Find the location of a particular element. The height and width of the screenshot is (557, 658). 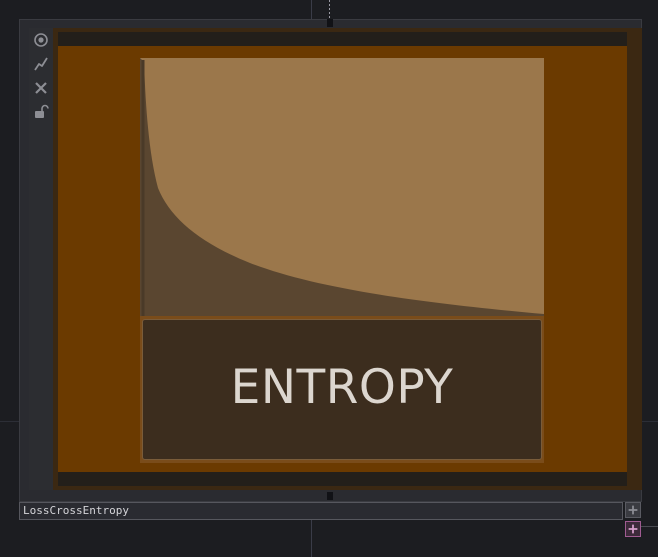

wire-line is located at coordinates (649, 526).